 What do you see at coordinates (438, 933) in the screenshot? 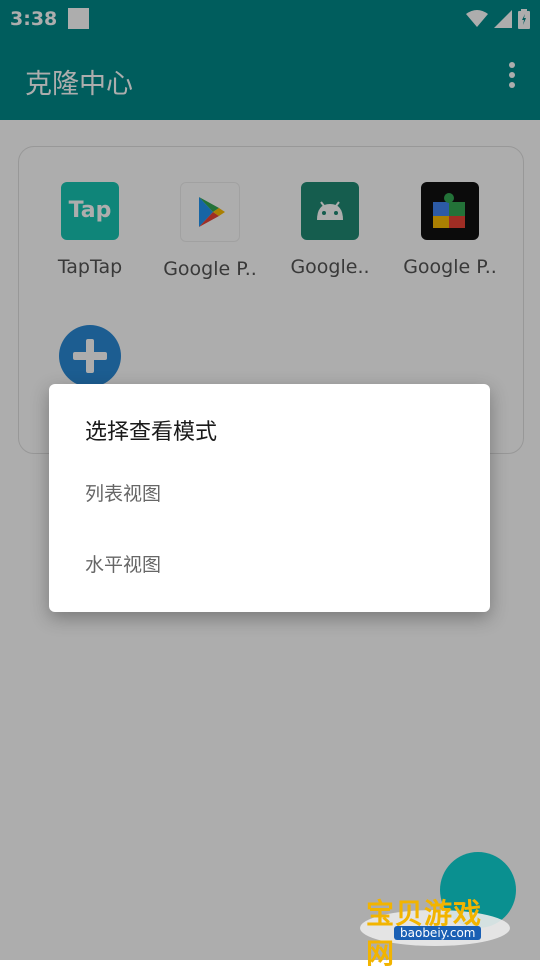
I see `watermark-url: baobeiy.com` at bounding box center [438, 933].